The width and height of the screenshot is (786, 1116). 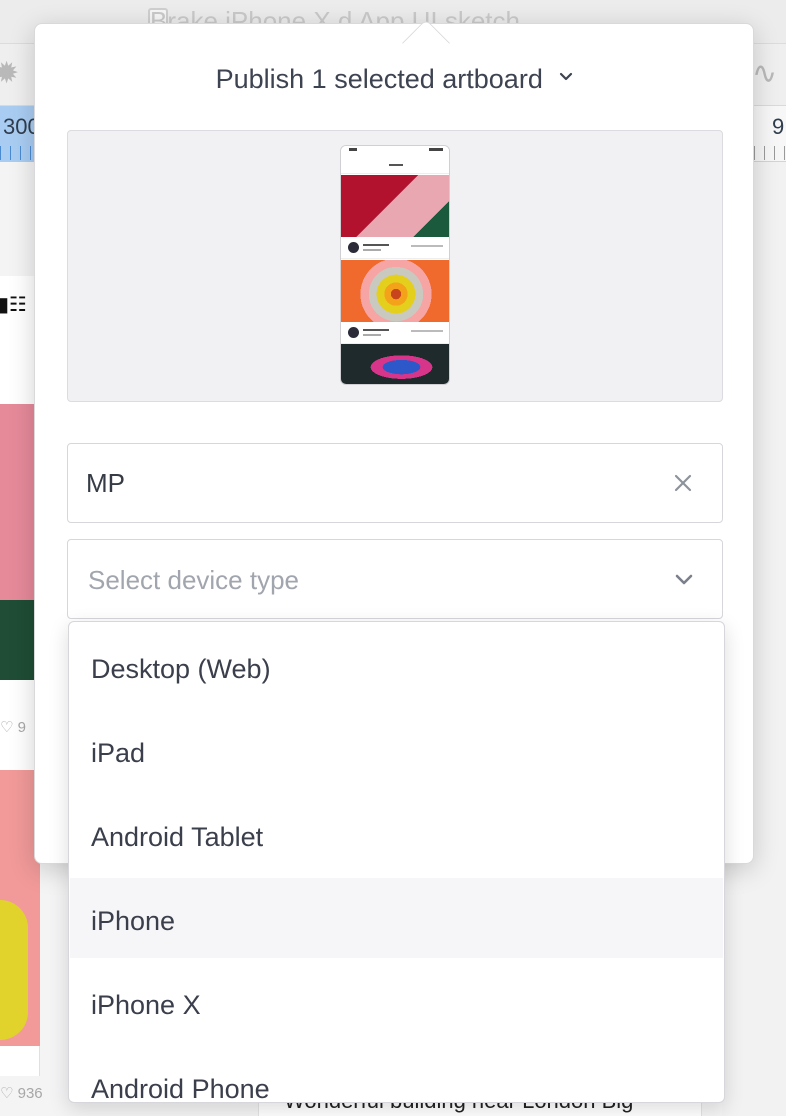 I want to click on ruler-ticks, so click(x=18, y=153).